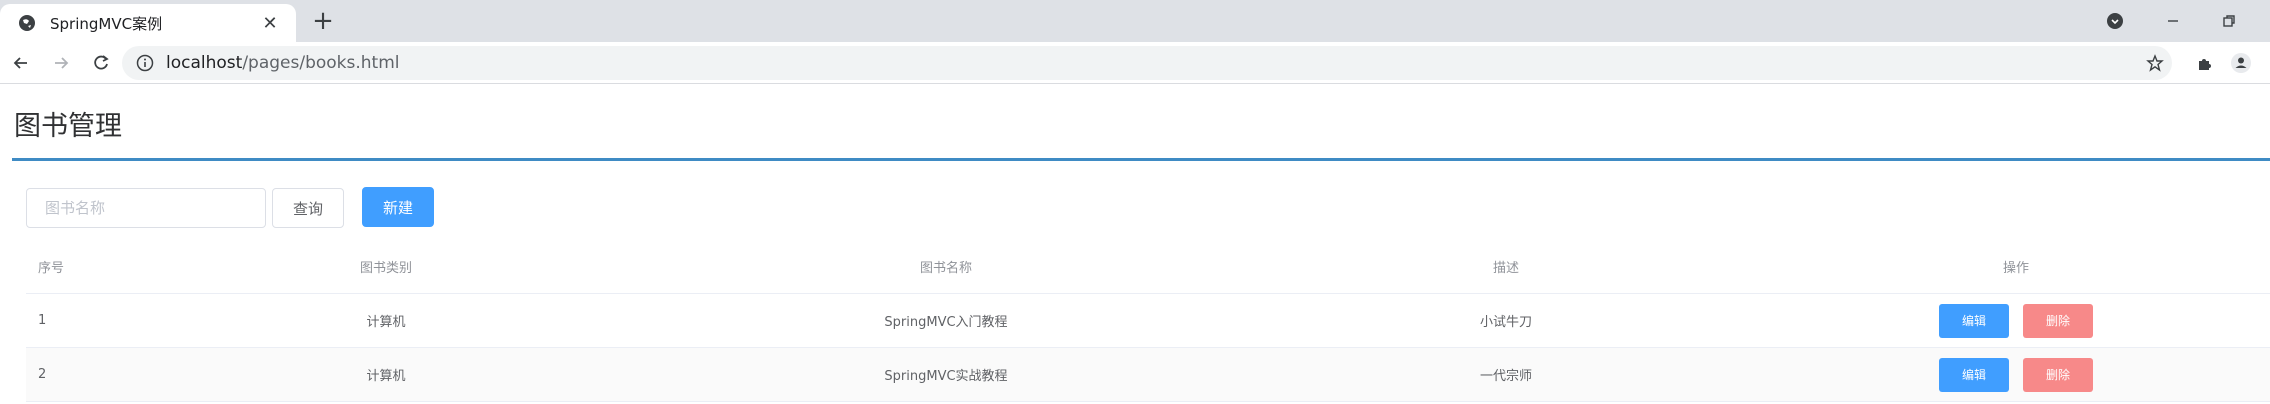 This screenshot has height=404, width=2270. I want to click on reload-icon, so click(101, 63).